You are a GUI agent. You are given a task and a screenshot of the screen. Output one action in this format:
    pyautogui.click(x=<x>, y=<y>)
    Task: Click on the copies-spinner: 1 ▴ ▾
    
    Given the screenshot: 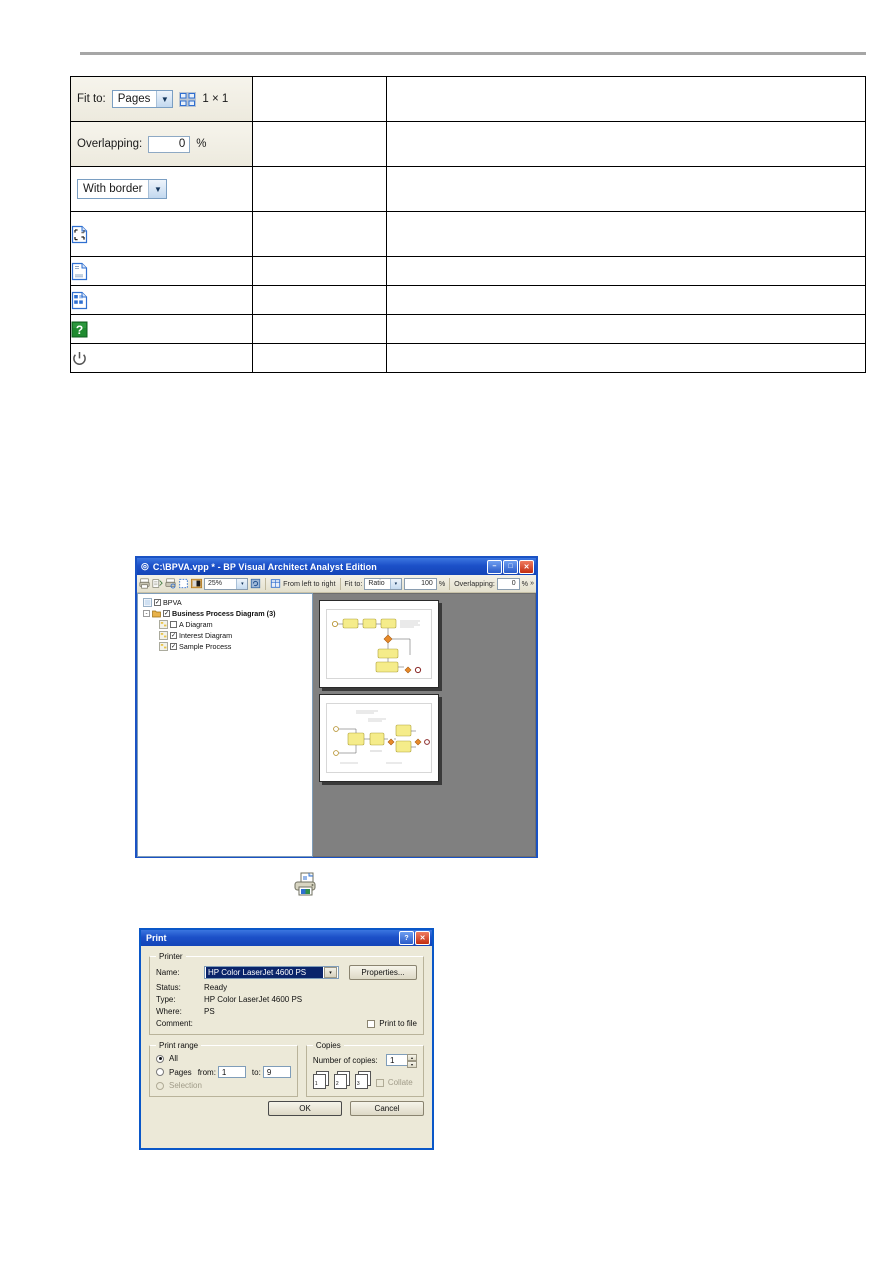 What is the action you would take?
    pyautogui.click(x=401, y=1061)
    